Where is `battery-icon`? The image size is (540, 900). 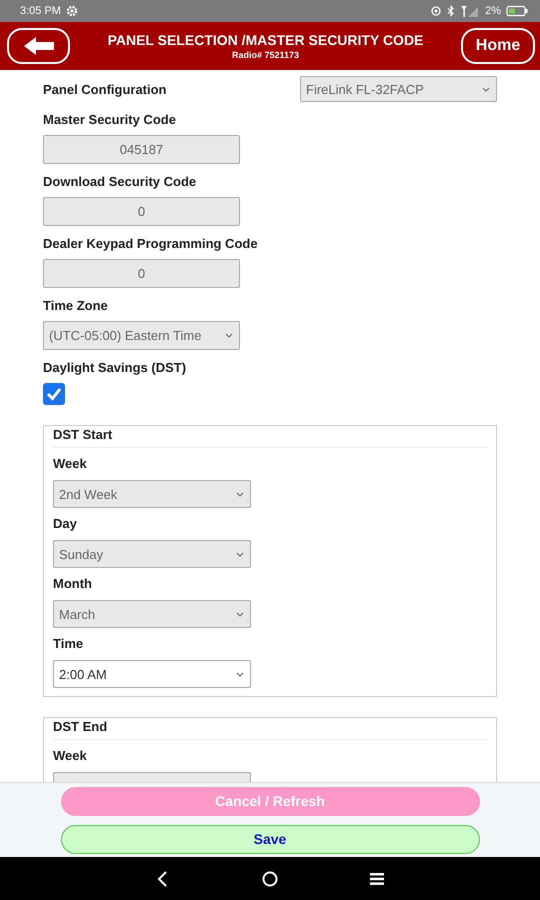 battery-icon is located at coordinates (517, 11).